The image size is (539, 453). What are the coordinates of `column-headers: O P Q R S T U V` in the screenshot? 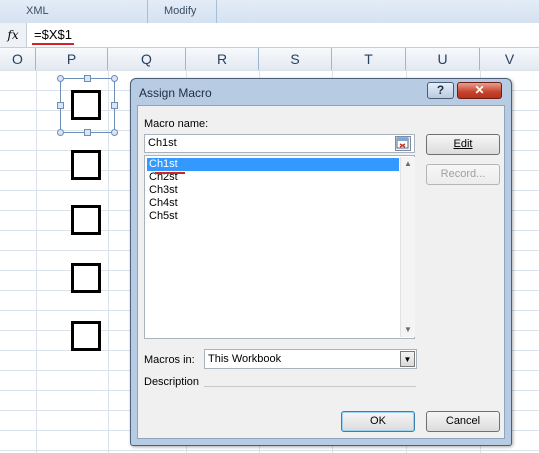 It's located at (269, 59).